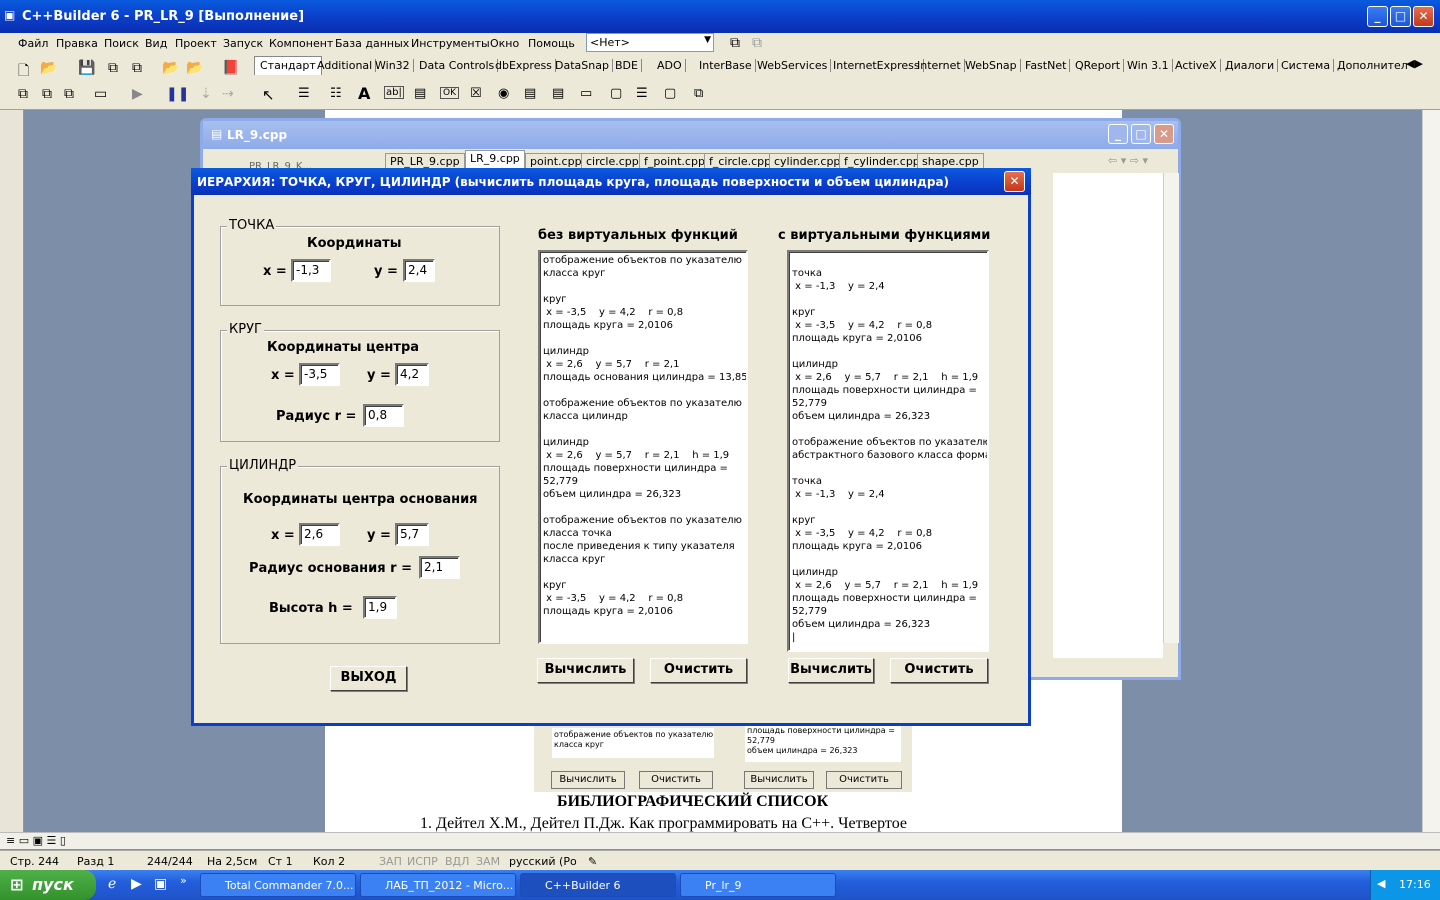 The width and height of the screenshot is (1440, 900). Describe the element at coordinates (1014, 181) in the screenshot. I see `dialog-close-button: ✕` at that location.